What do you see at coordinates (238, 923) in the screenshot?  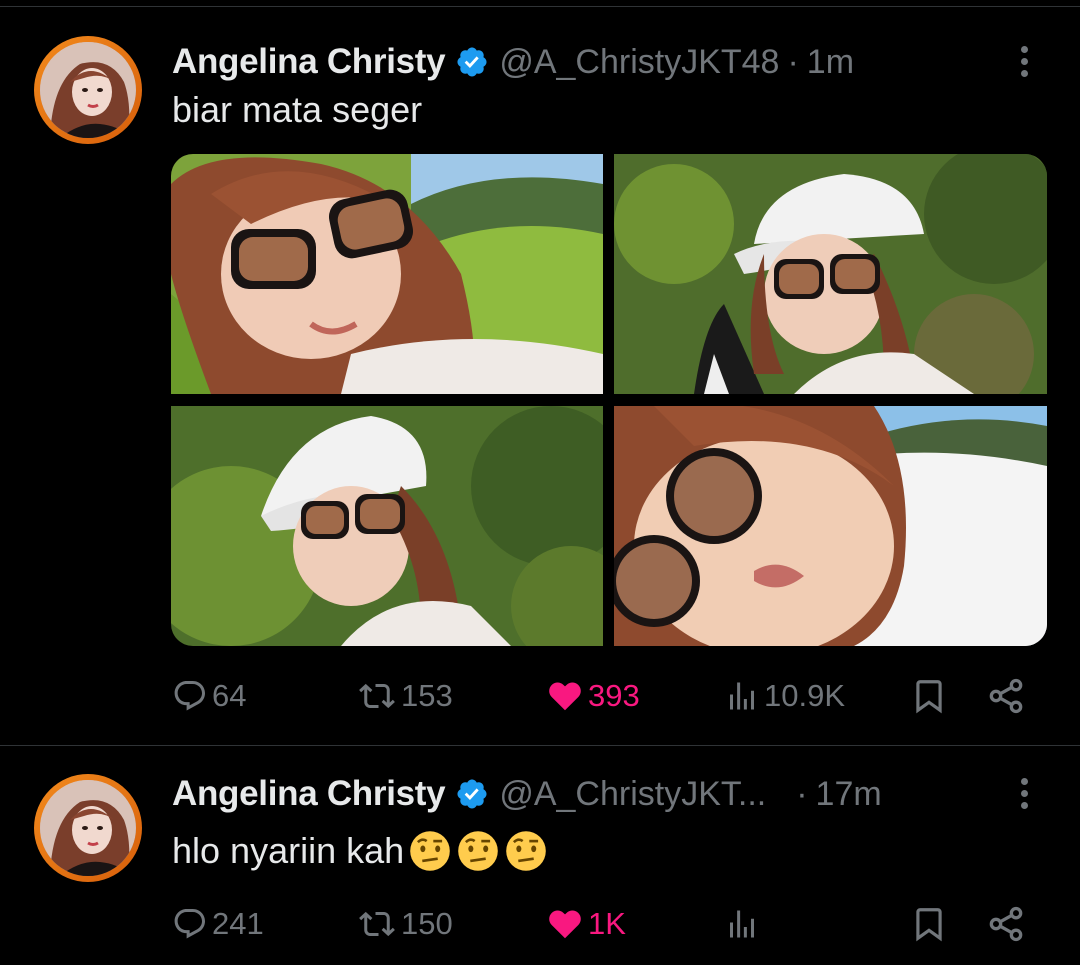 I see `reply-count: 241` at bounding box center [238, 923].